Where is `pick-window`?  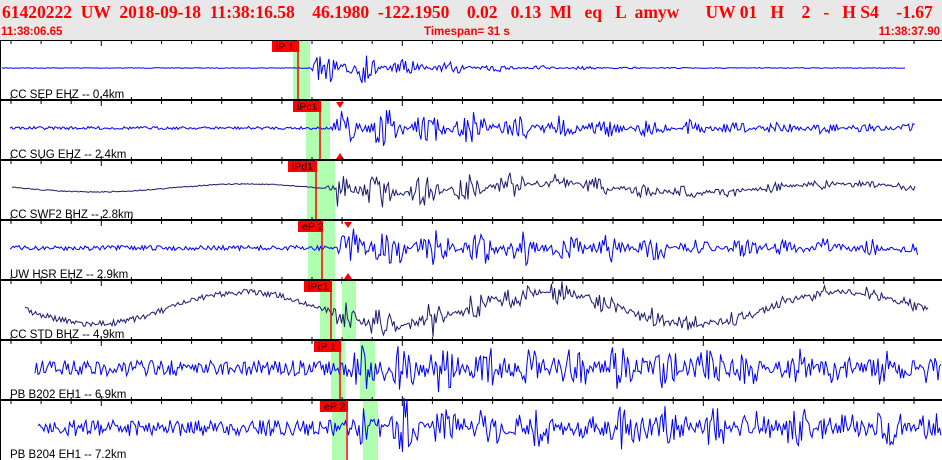
pick-window is located at coordinates (349, 310).